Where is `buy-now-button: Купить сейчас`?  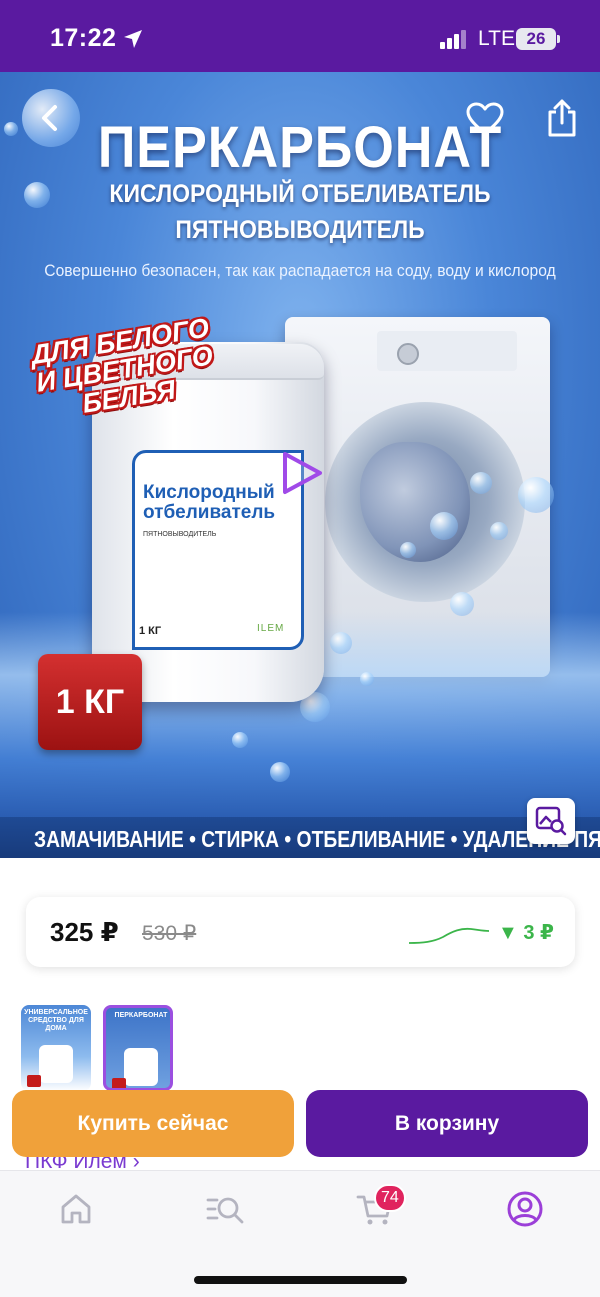 buy-now-button: Купить сейчас is located at coordinates (153, 1123).